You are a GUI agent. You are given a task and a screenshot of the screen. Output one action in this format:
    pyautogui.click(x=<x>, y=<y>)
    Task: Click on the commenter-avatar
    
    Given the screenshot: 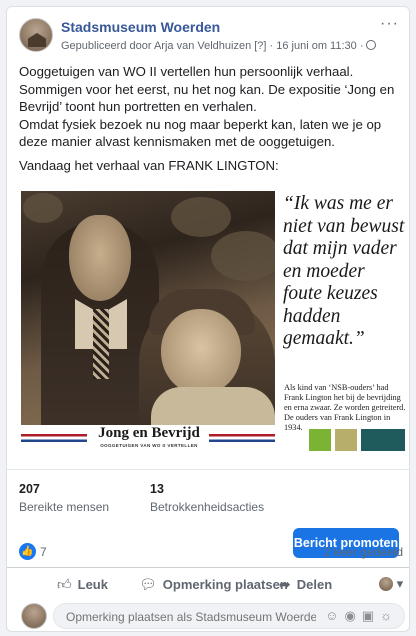 What is the action you would take?
    pyautogui.click(x=34, y=616)
    